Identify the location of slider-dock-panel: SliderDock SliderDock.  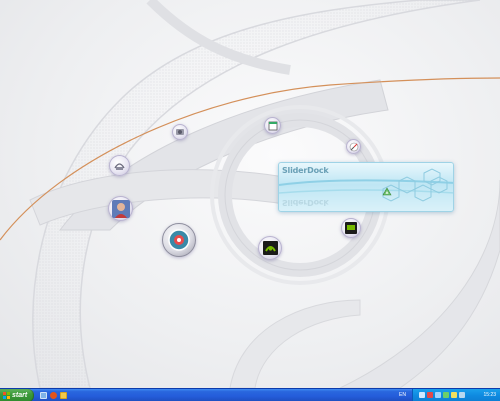
(366, 187).